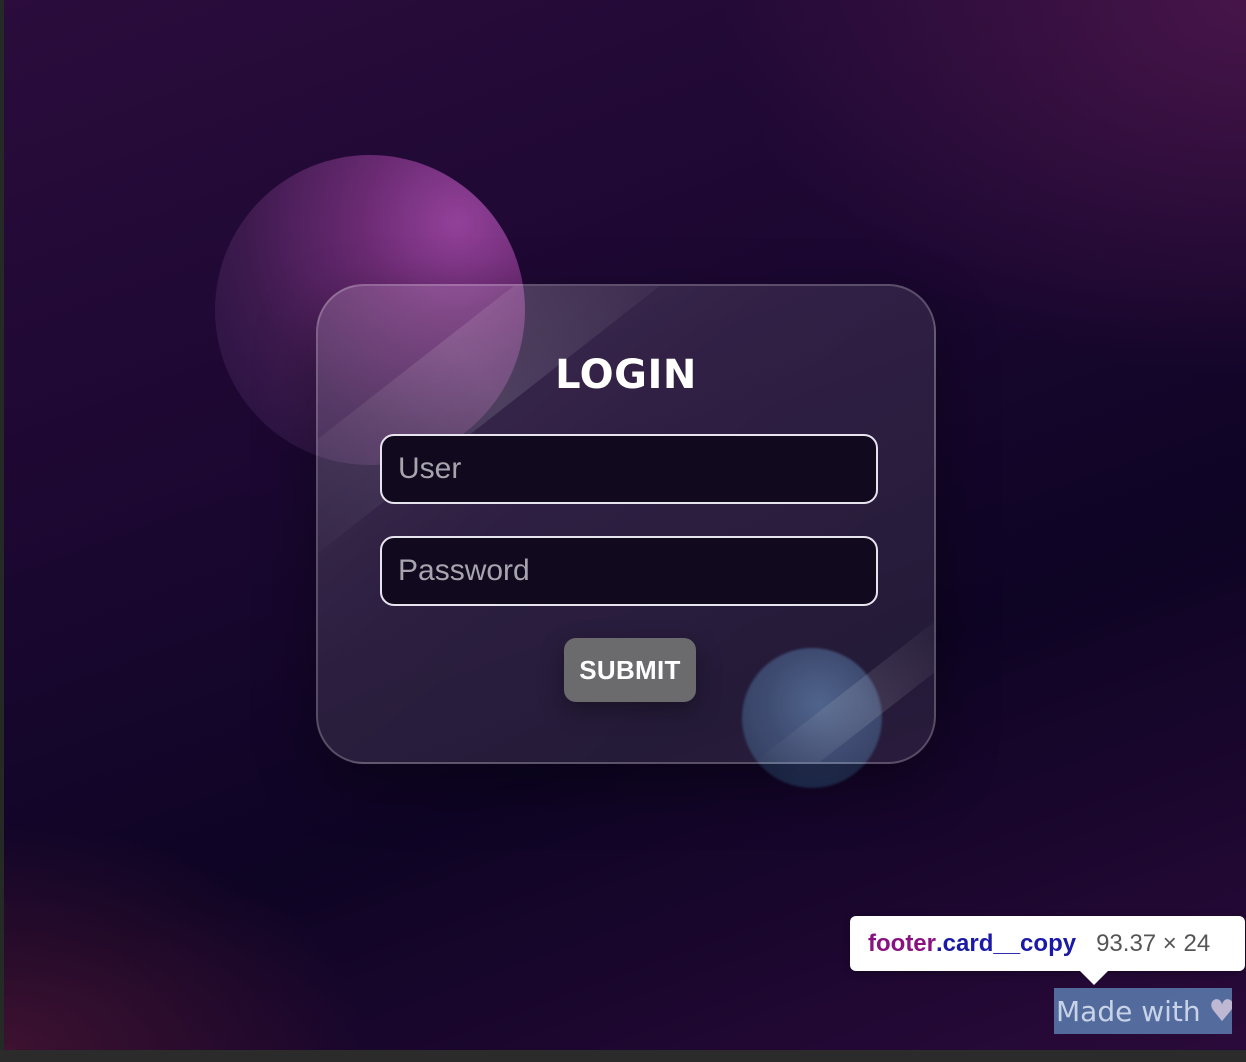 The image size is (1246, 1062). Describe the element at coordinates (626, 375) in the screenshot. I see `login-title: LOGIN` at that location.